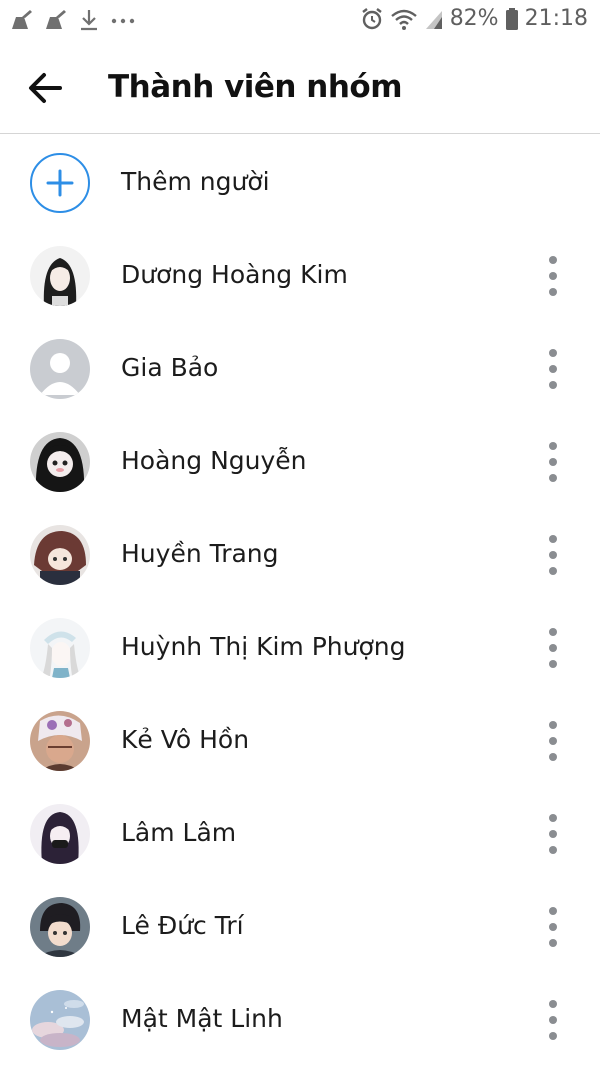  What do you see at coordinates (202, 1018) in the screenshot?
I see `member-name: Mật Mật Linh` at bounding box center [202, 1018].